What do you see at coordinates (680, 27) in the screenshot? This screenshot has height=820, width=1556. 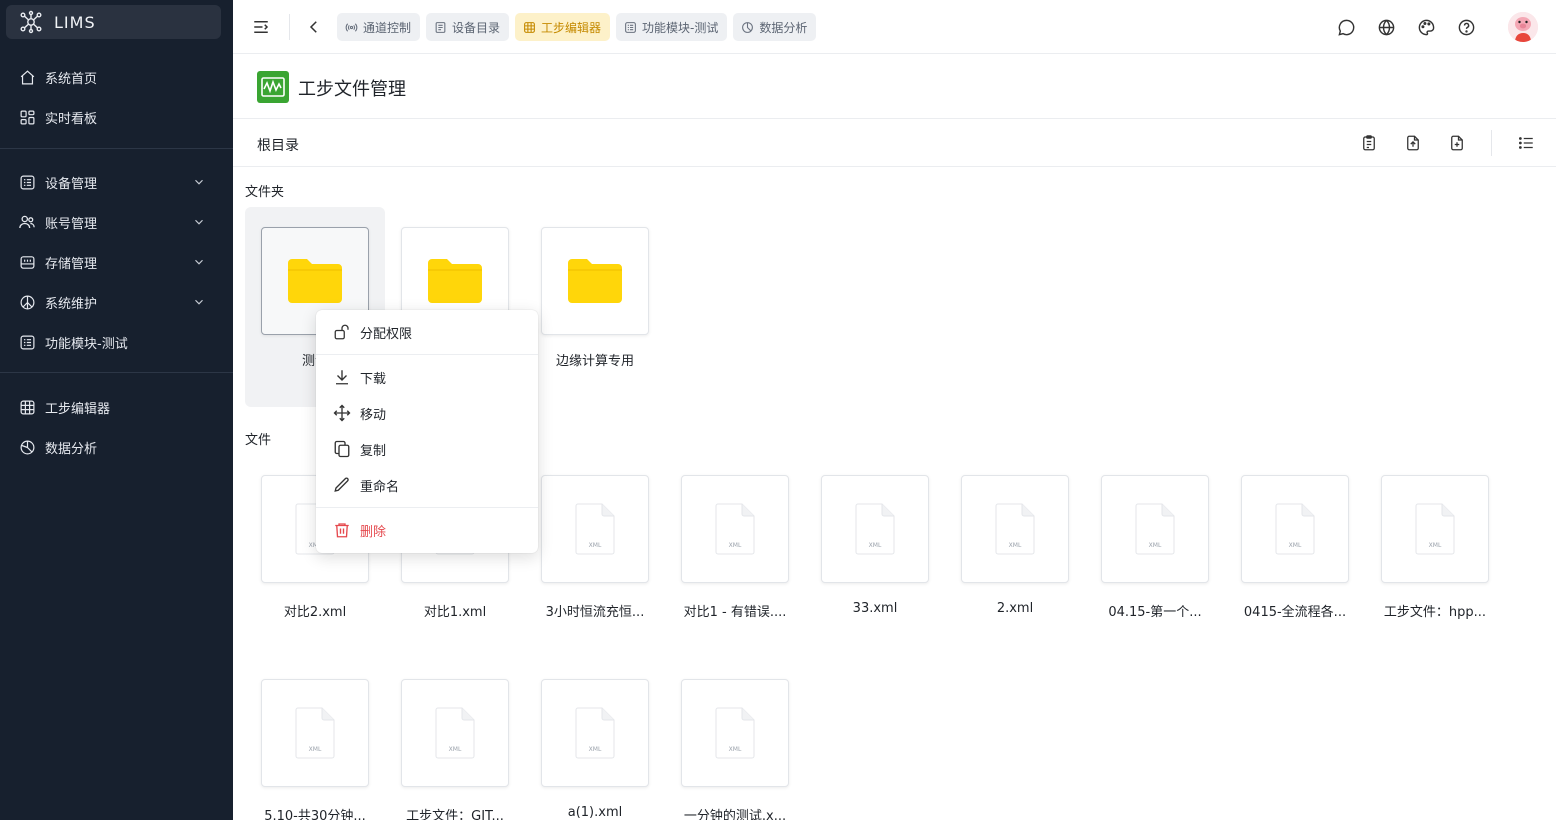 I see `tab-label: 功能模块-测试` at bounding box center [680, 27].